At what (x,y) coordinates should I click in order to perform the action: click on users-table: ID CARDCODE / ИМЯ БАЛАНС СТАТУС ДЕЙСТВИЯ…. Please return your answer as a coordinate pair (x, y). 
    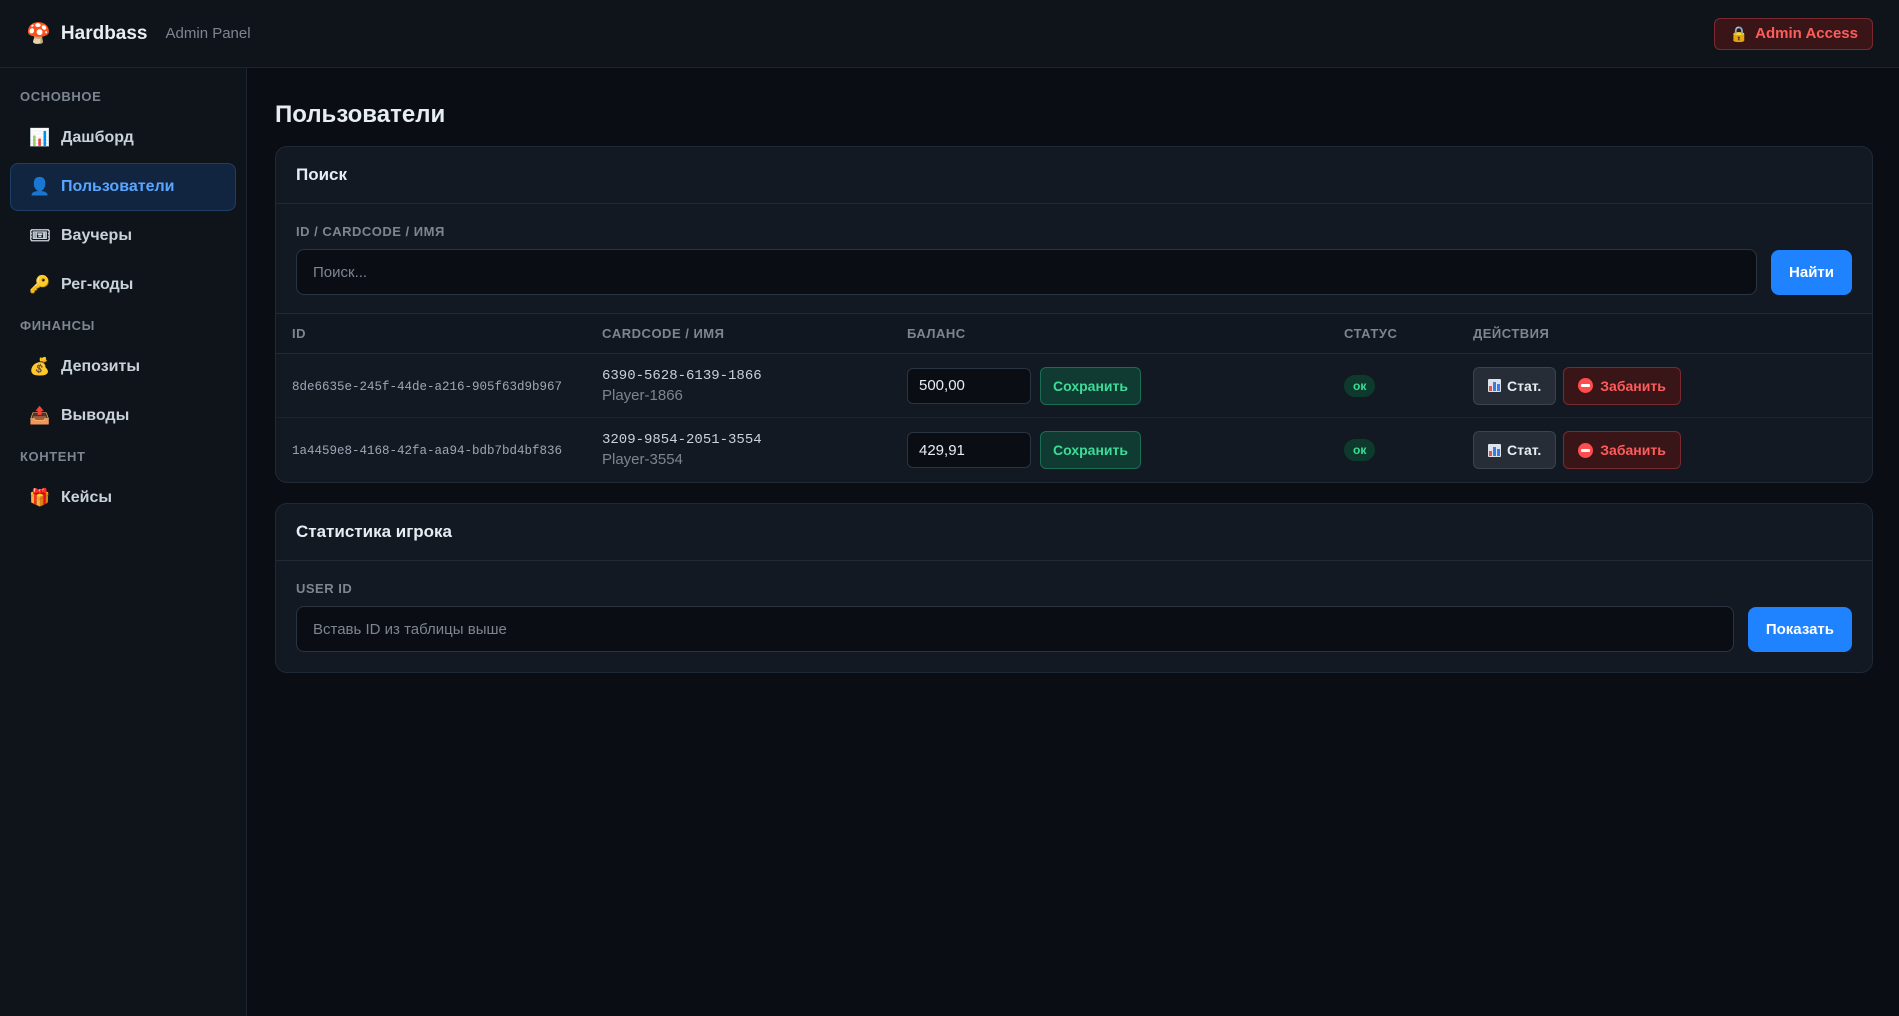
    Looking at the image, I should click on (1074, 397).